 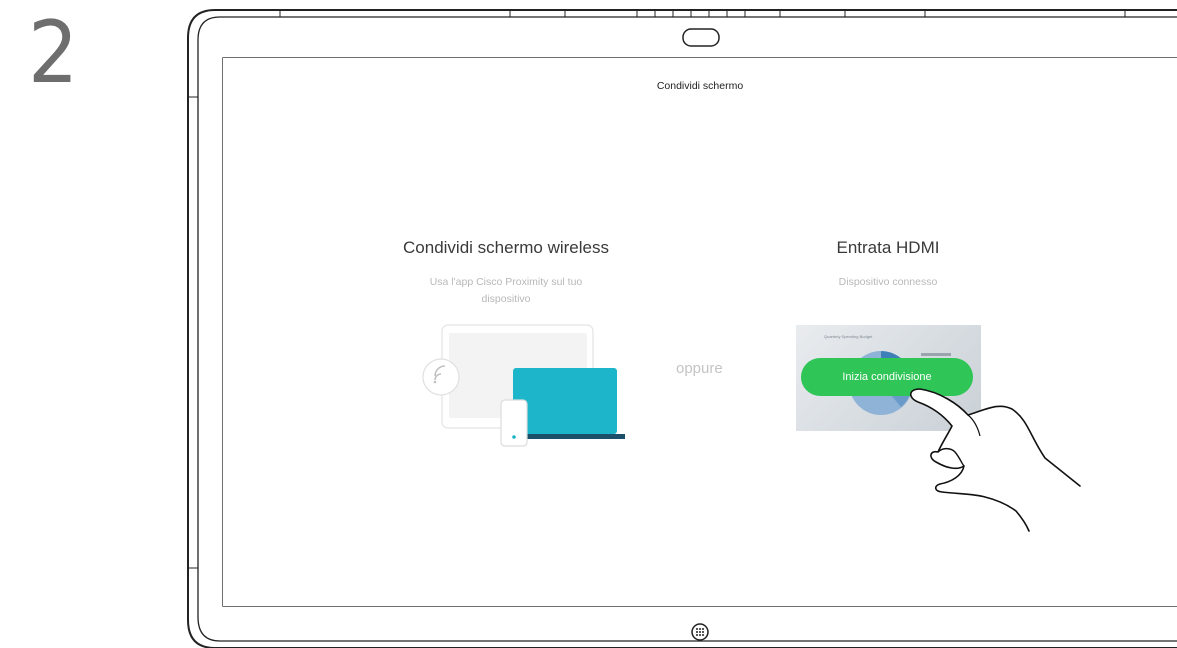 What do you see at coordinates (700, 632) in the screenshot?
I see `home-icon` at bounding box center [700, 632].